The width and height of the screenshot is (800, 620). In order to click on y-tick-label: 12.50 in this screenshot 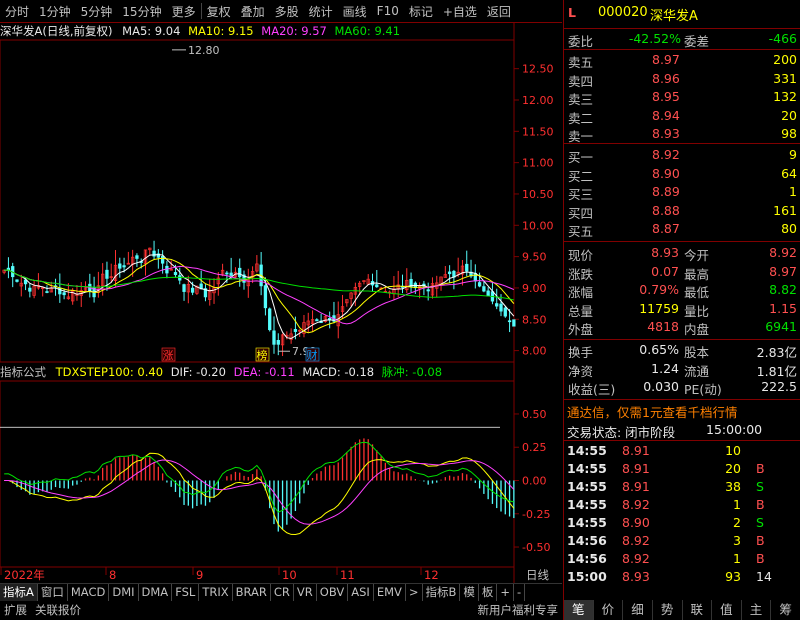, I will do `click(538, 69)`.